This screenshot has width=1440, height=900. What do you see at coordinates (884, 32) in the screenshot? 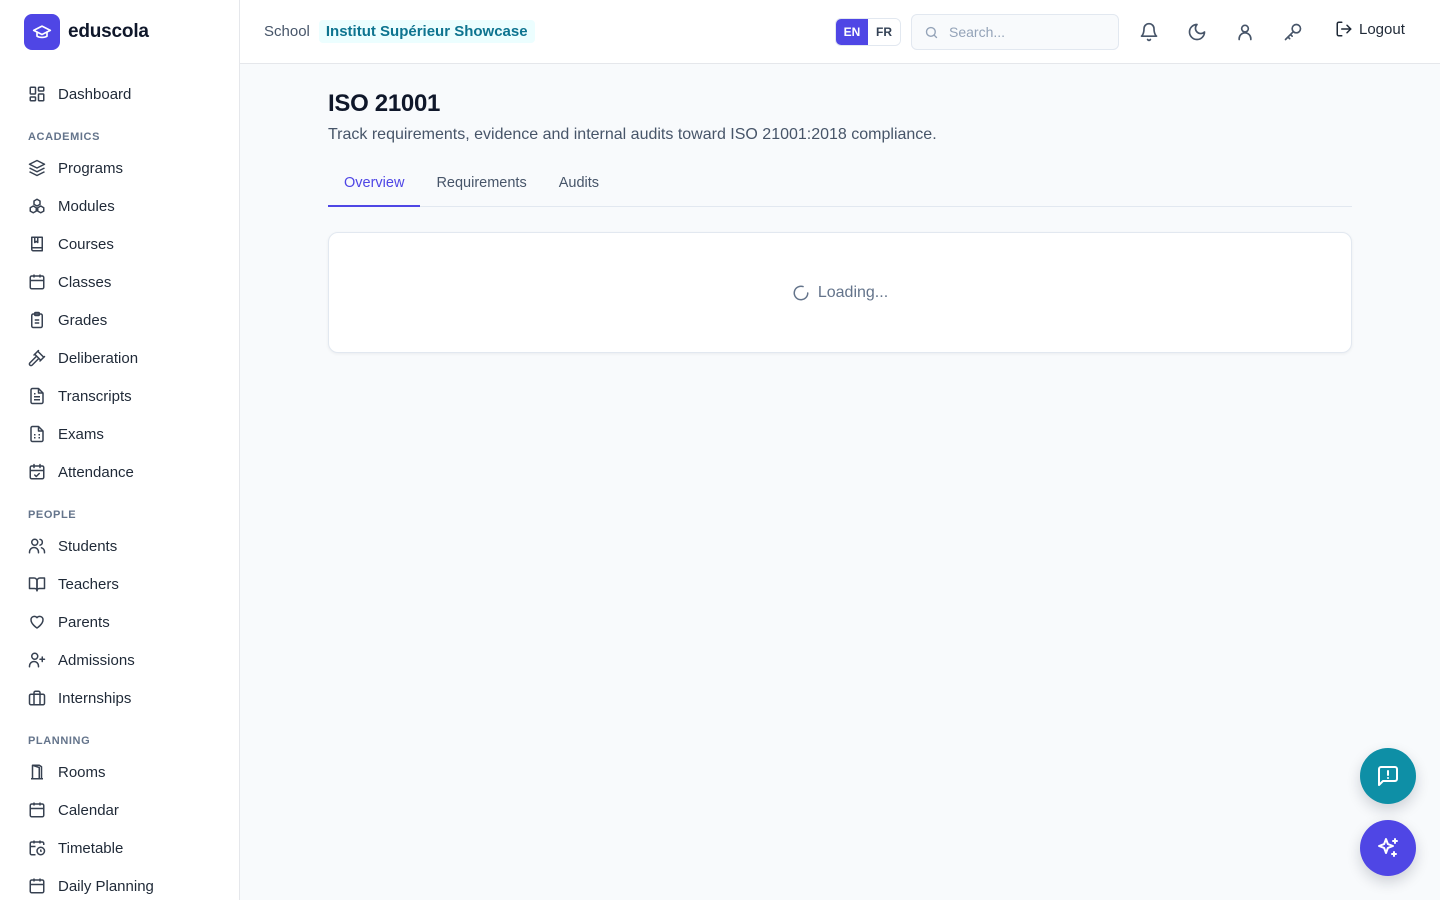
I see `lang-fr-button: FR` at bounding box center [884, 32].